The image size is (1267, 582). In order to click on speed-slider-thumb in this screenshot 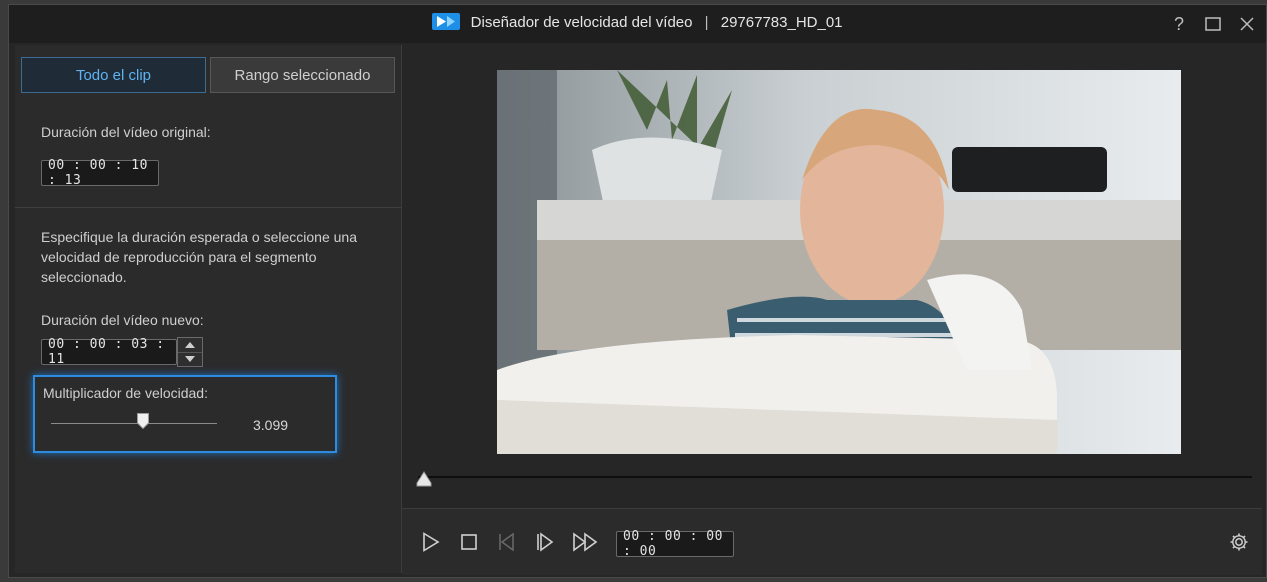, I will do `click(143, 421)`.